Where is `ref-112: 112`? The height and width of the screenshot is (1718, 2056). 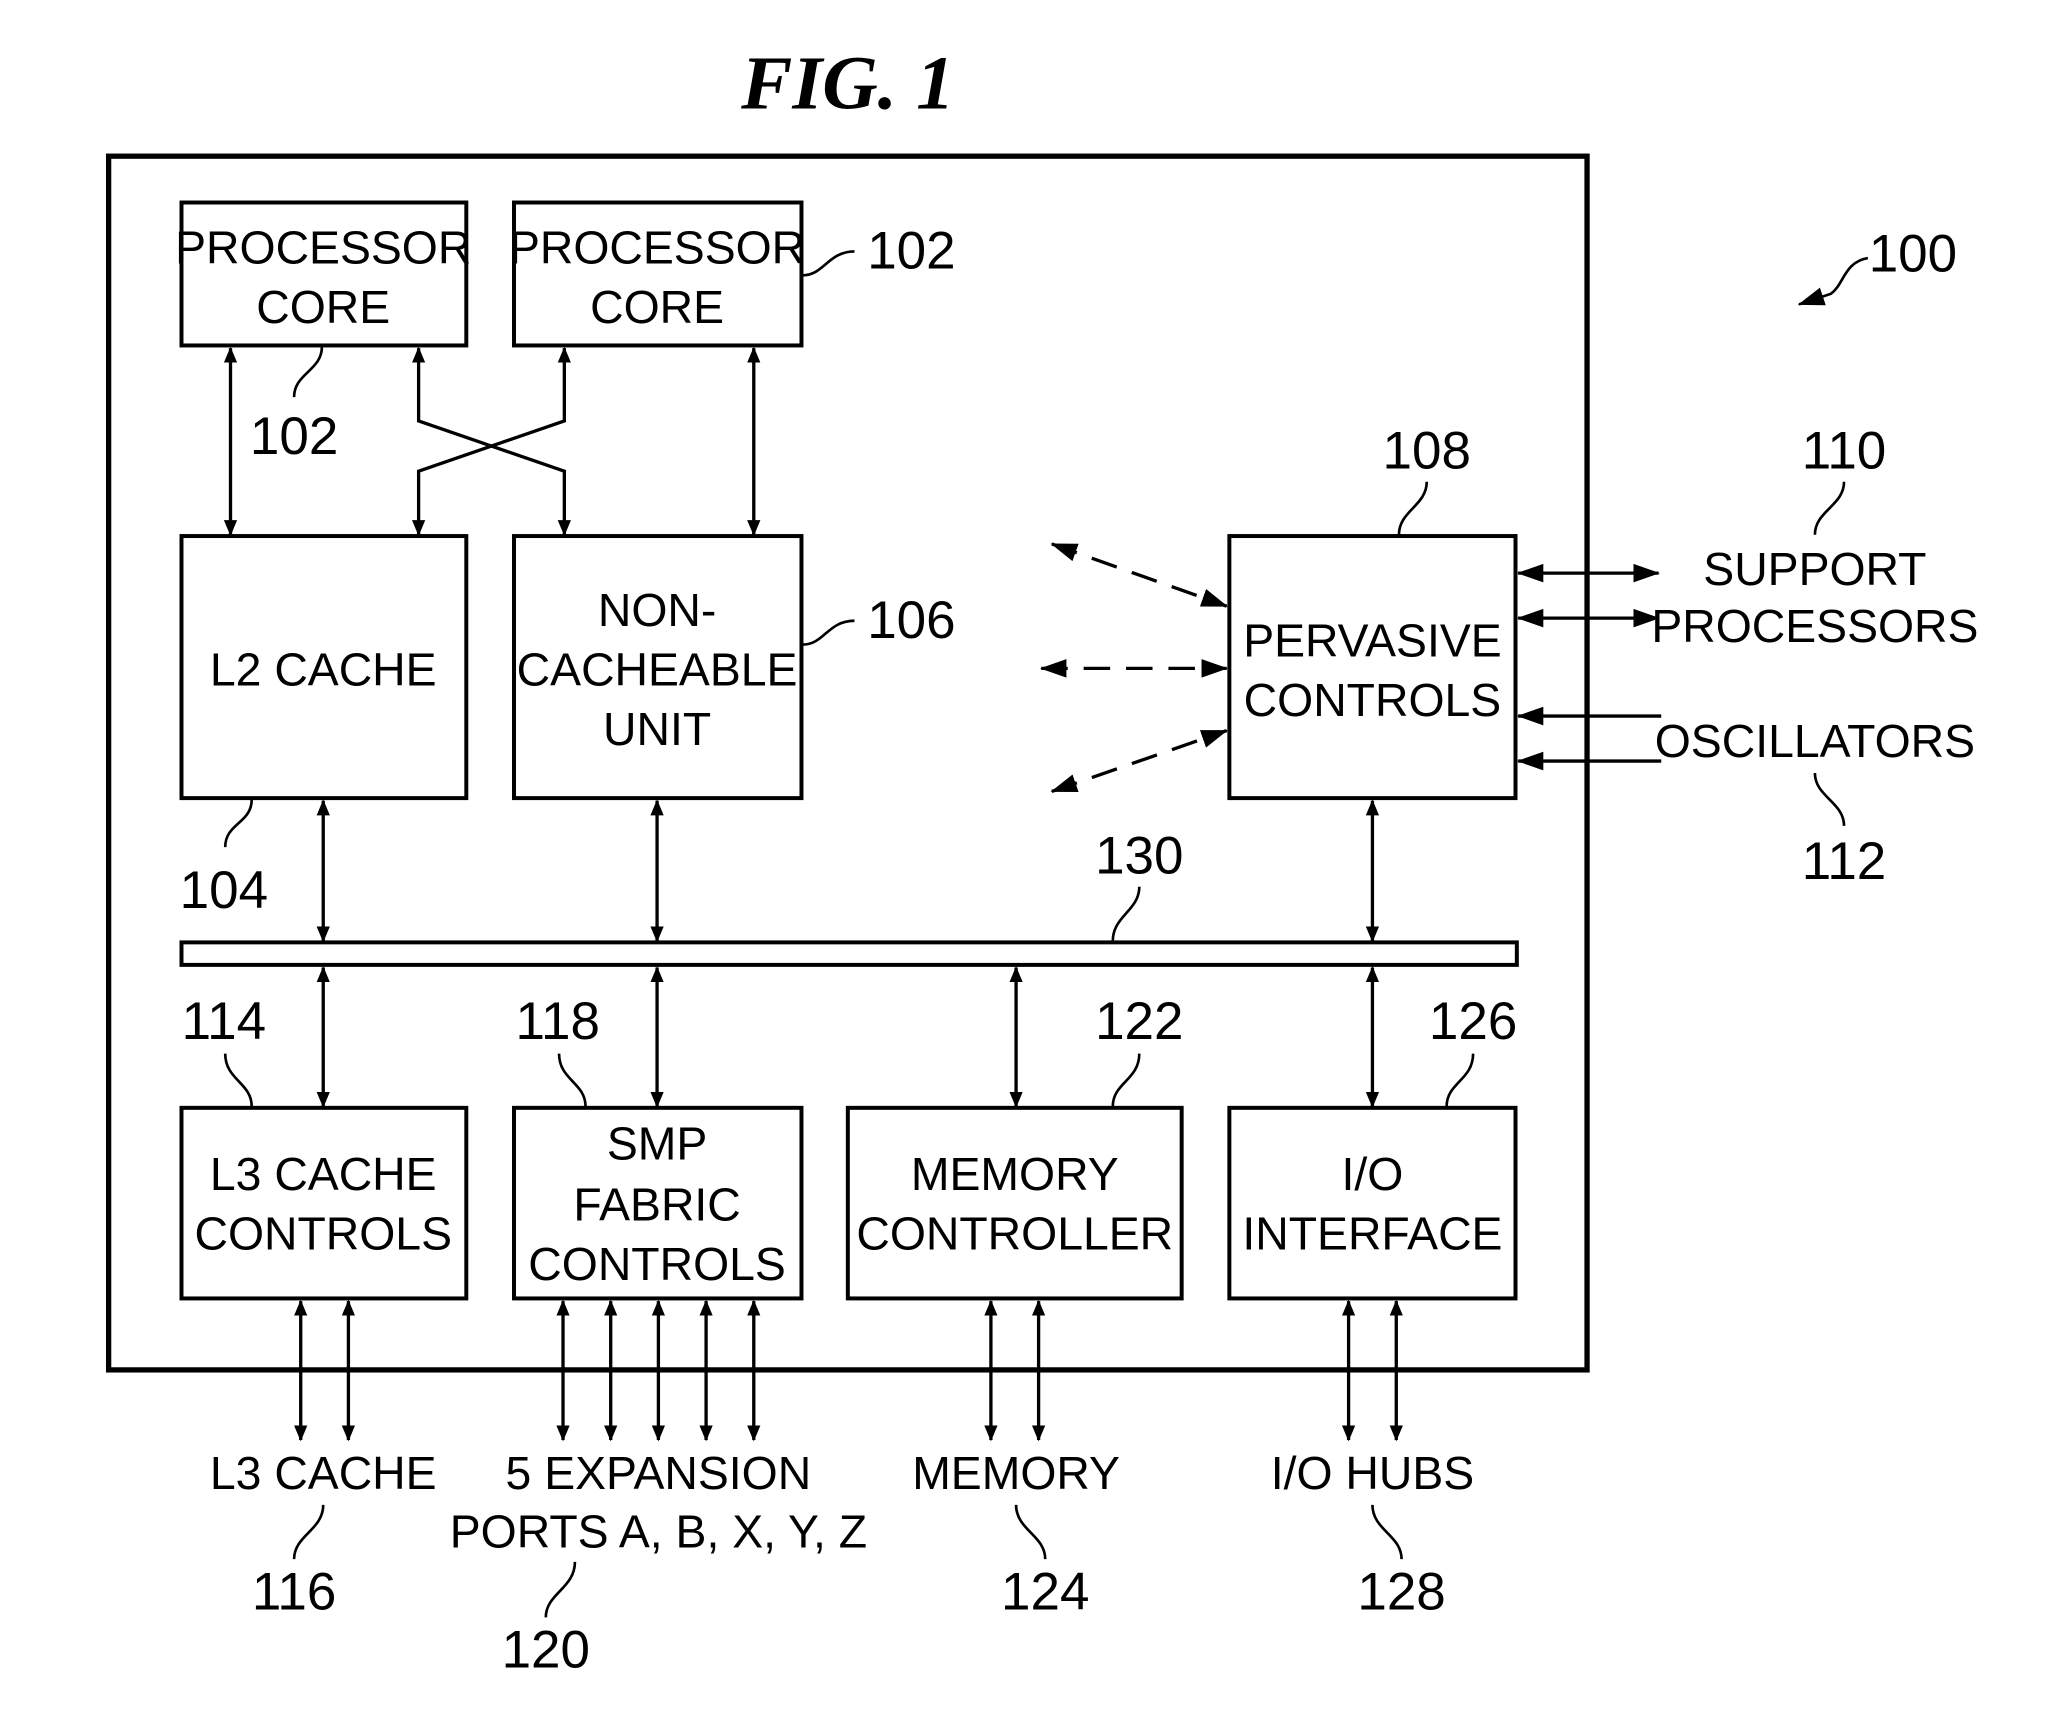
ref-112: 112 is located at coordinates (1844, 861).